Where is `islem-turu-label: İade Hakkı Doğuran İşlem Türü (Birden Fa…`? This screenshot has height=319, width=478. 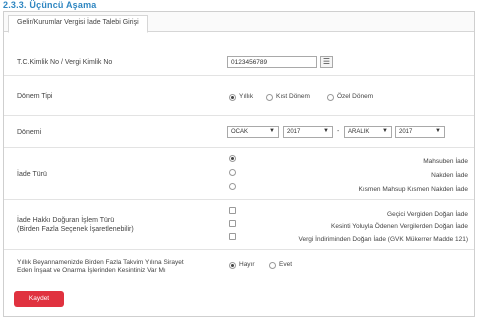
islem-turu-label: İade Hakkı Doğuran İşlem Türü (Birden Fa… is located at coordinates (75, 225).